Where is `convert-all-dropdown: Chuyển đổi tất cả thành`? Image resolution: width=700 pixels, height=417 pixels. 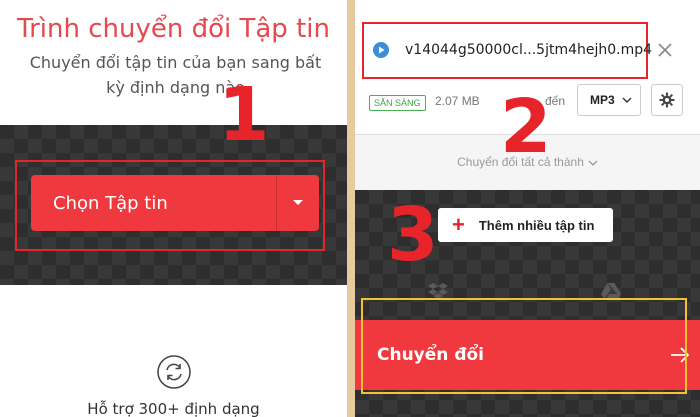
convert-all-dropdown: Chuyển đổi tất cả thành is located at coordinates (527, 162).